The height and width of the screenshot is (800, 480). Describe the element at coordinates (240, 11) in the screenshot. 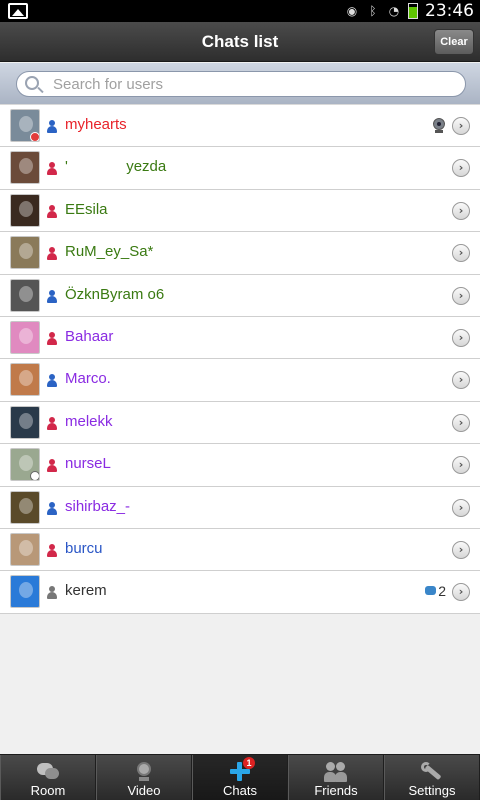

I see `status-bar: ◉ ᛒ ◔ 23:46` at that location.